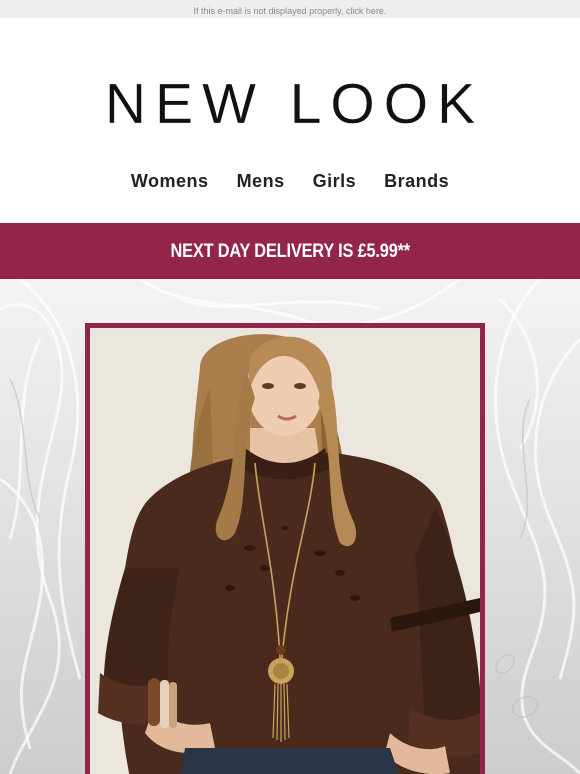 The height and width of the screenshot is (774, 580). I want to click on main-nav: Womens Mens Girls Brands, so click(290, 181).